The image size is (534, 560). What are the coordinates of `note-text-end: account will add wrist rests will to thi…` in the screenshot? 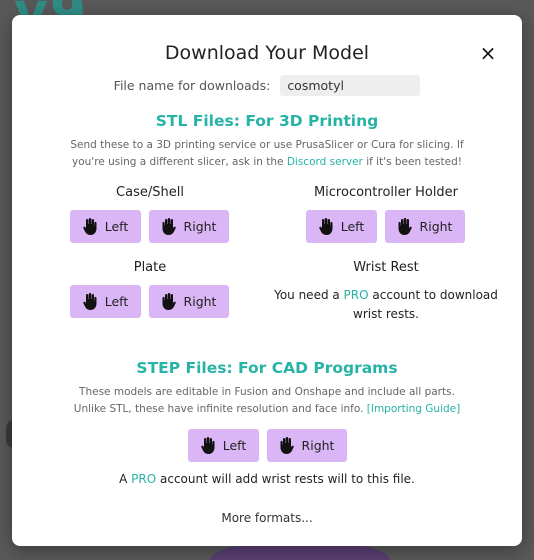 It's located at (285, 479).